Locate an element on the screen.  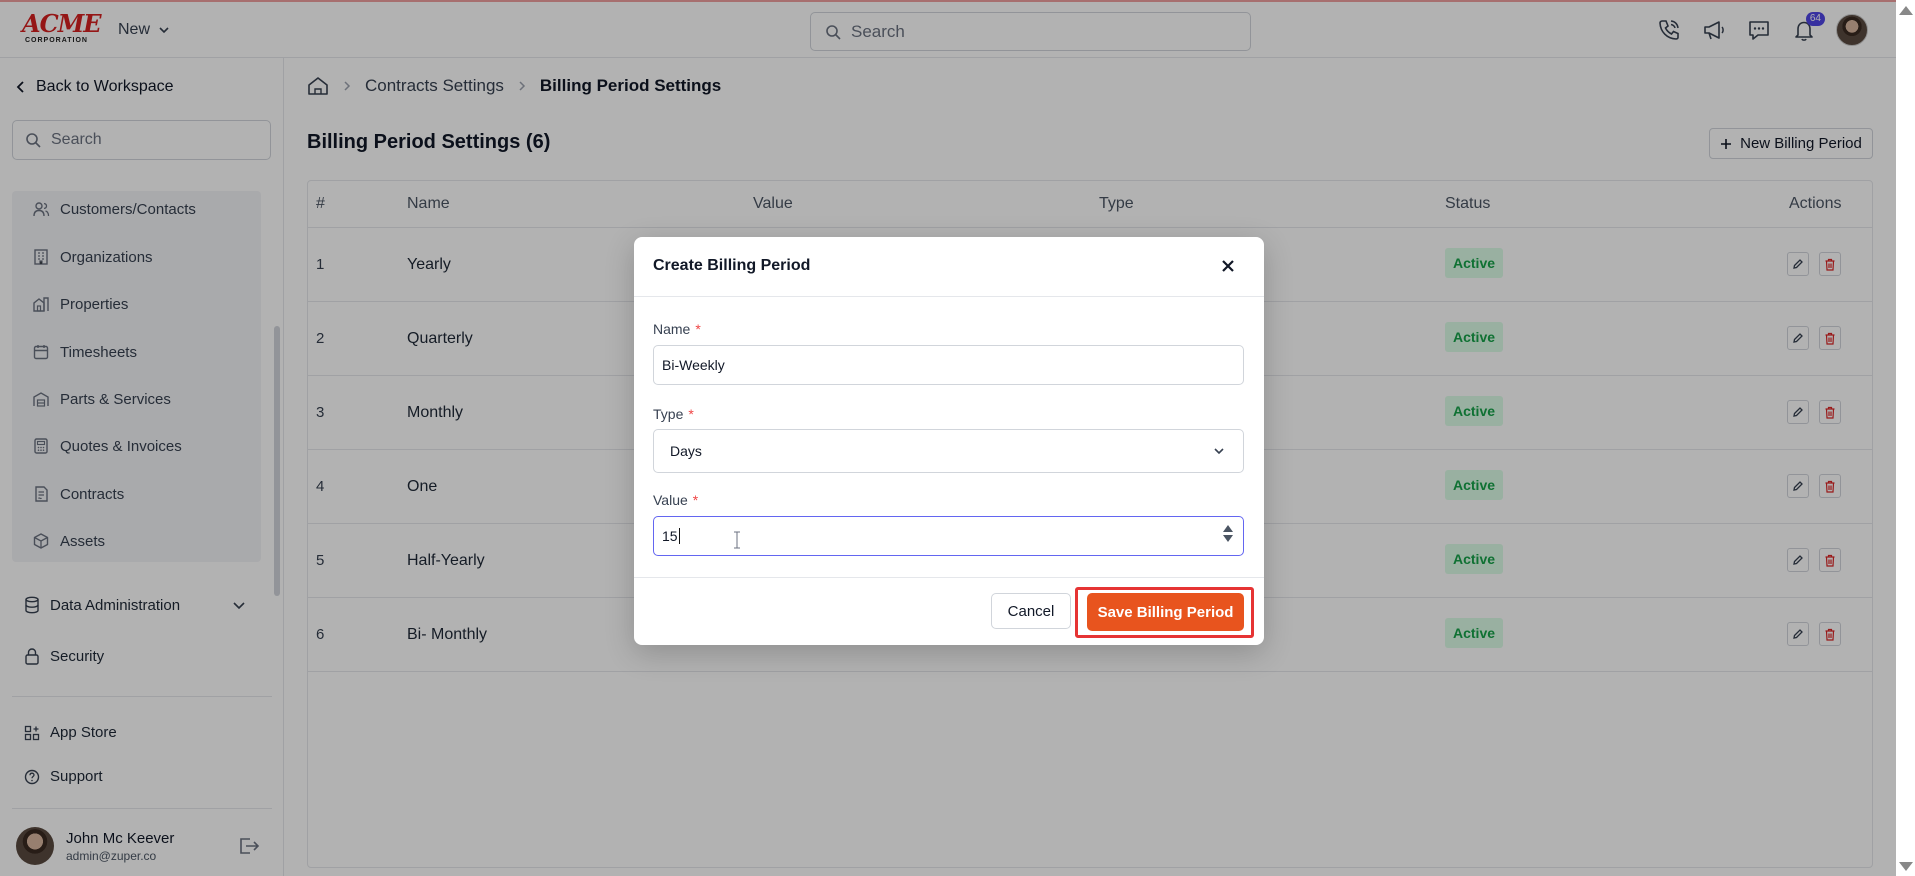
window-scroll-down-arrow is located at coordinates (1906, 866).